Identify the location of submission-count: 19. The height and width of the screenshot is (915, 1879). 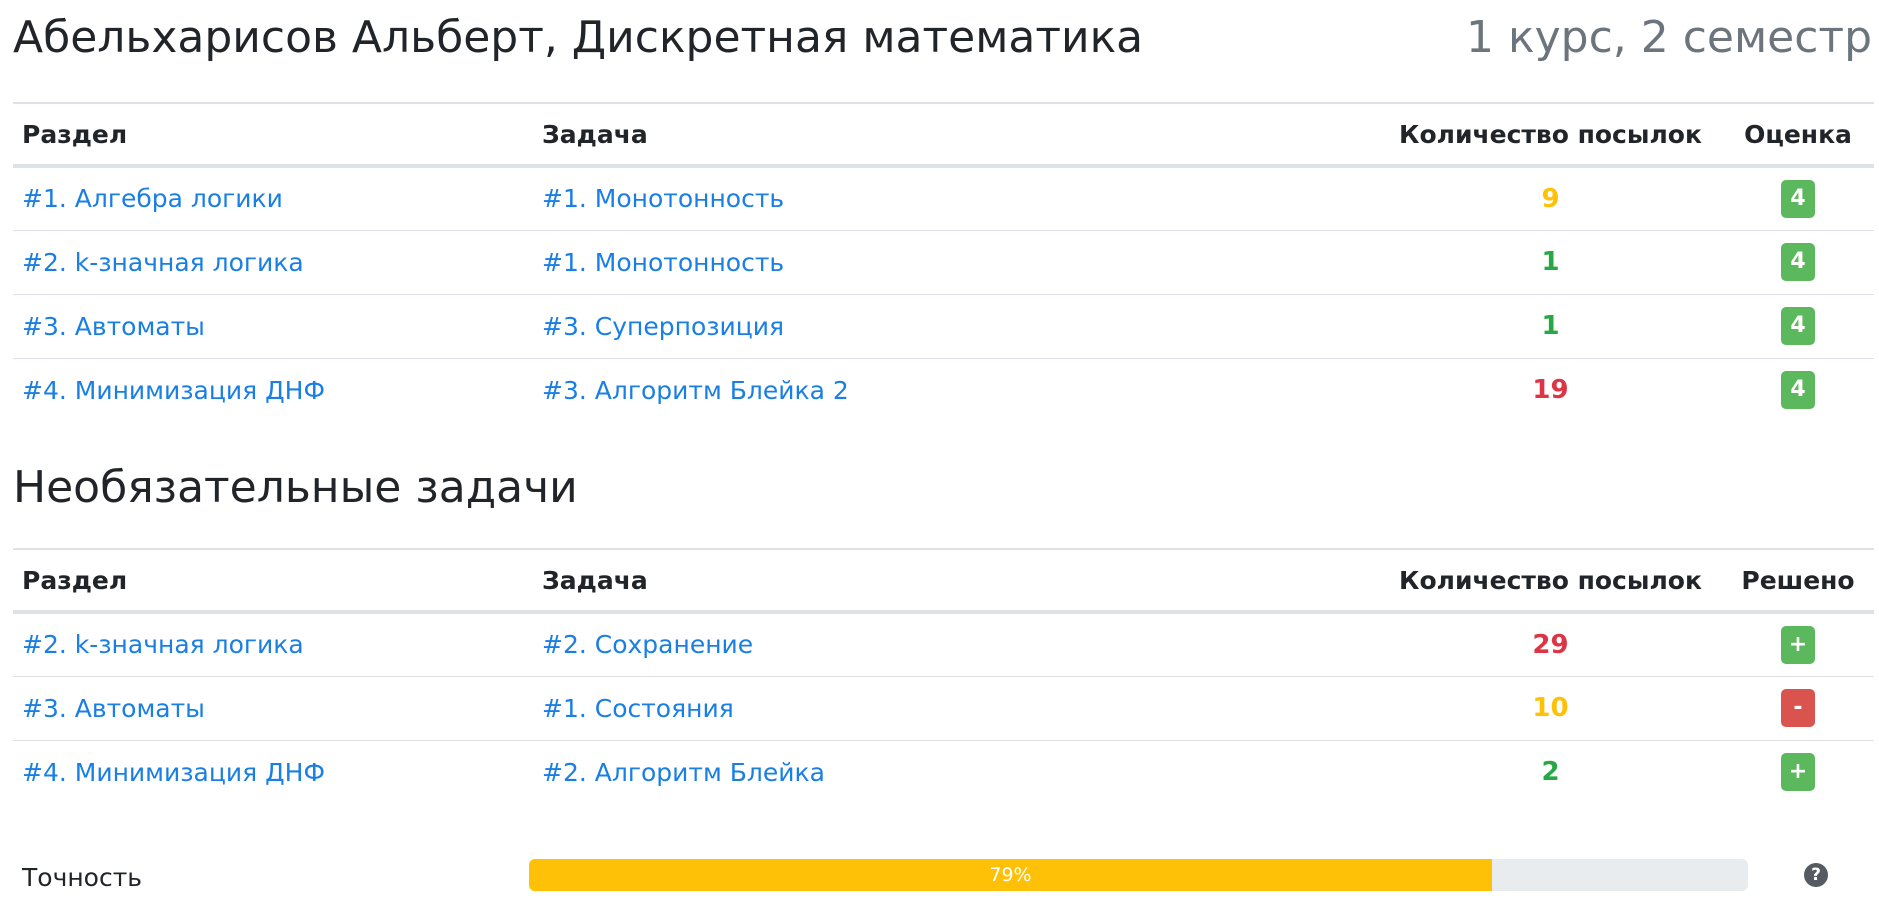
(1550, 390).